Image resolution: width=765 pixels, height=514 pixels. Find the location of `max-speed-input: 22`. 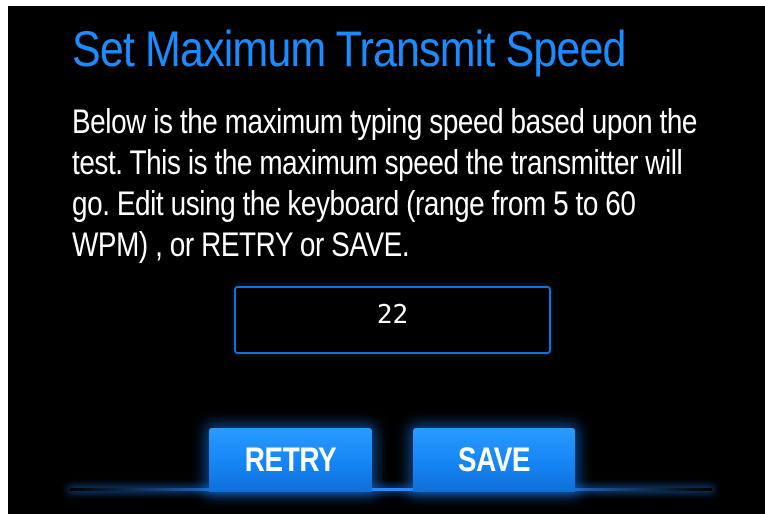

max-speed-input: 22 is located at coordinates (392, 320).